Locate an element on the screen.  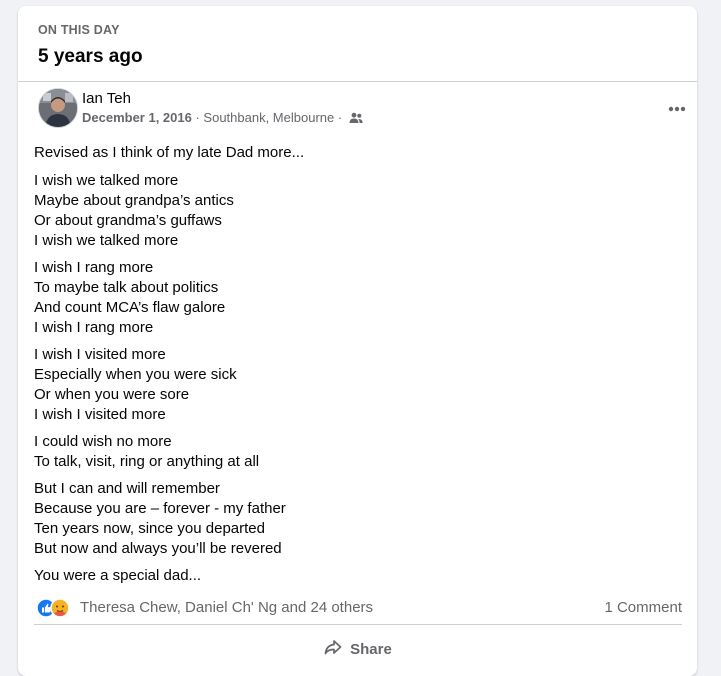
poem-line: Ten years now, since you departed is located at coordinates (149, 528).